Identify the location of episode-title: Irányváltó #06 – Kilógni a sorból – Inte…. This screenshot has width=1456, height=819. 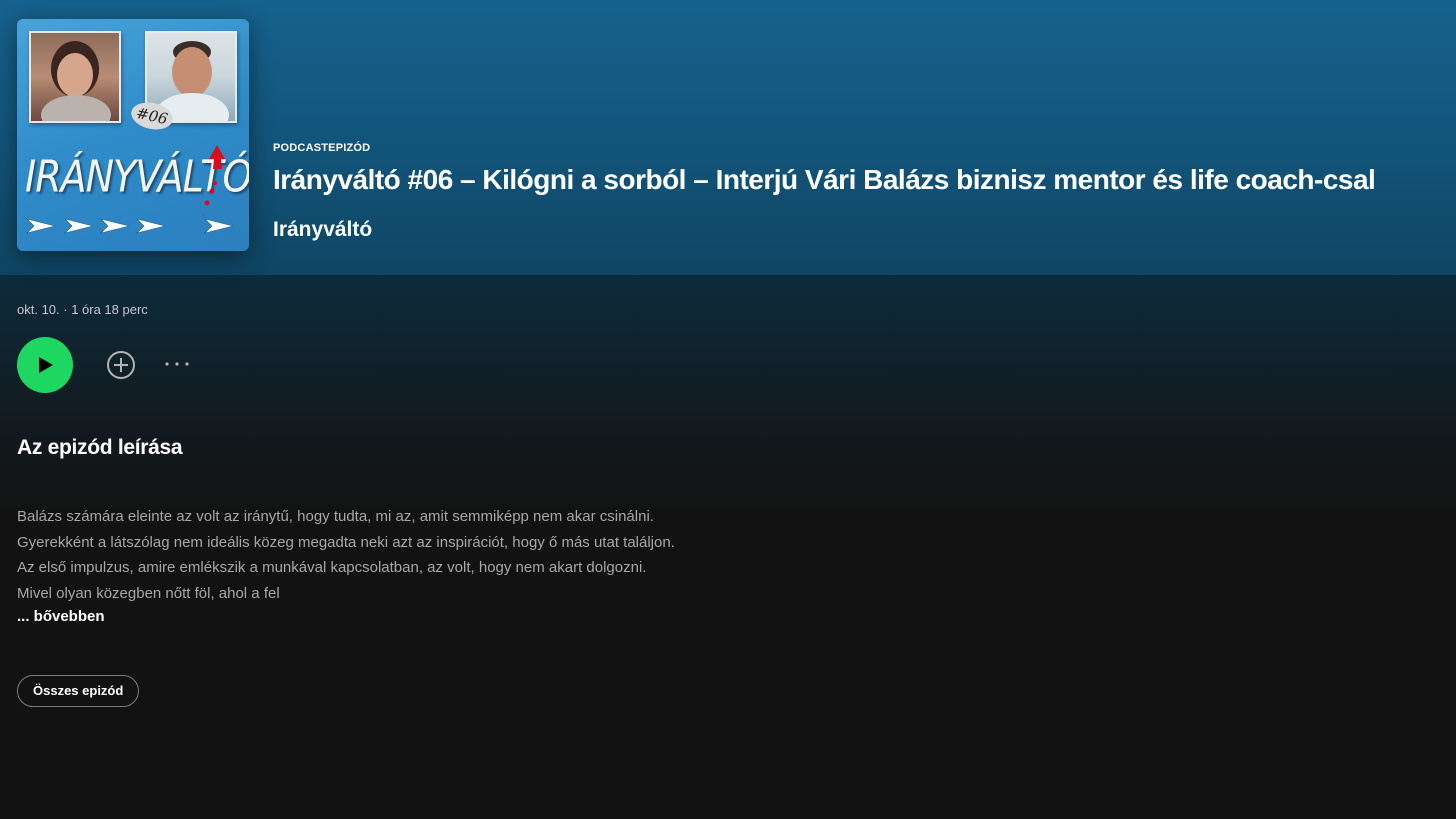
(824, 179).